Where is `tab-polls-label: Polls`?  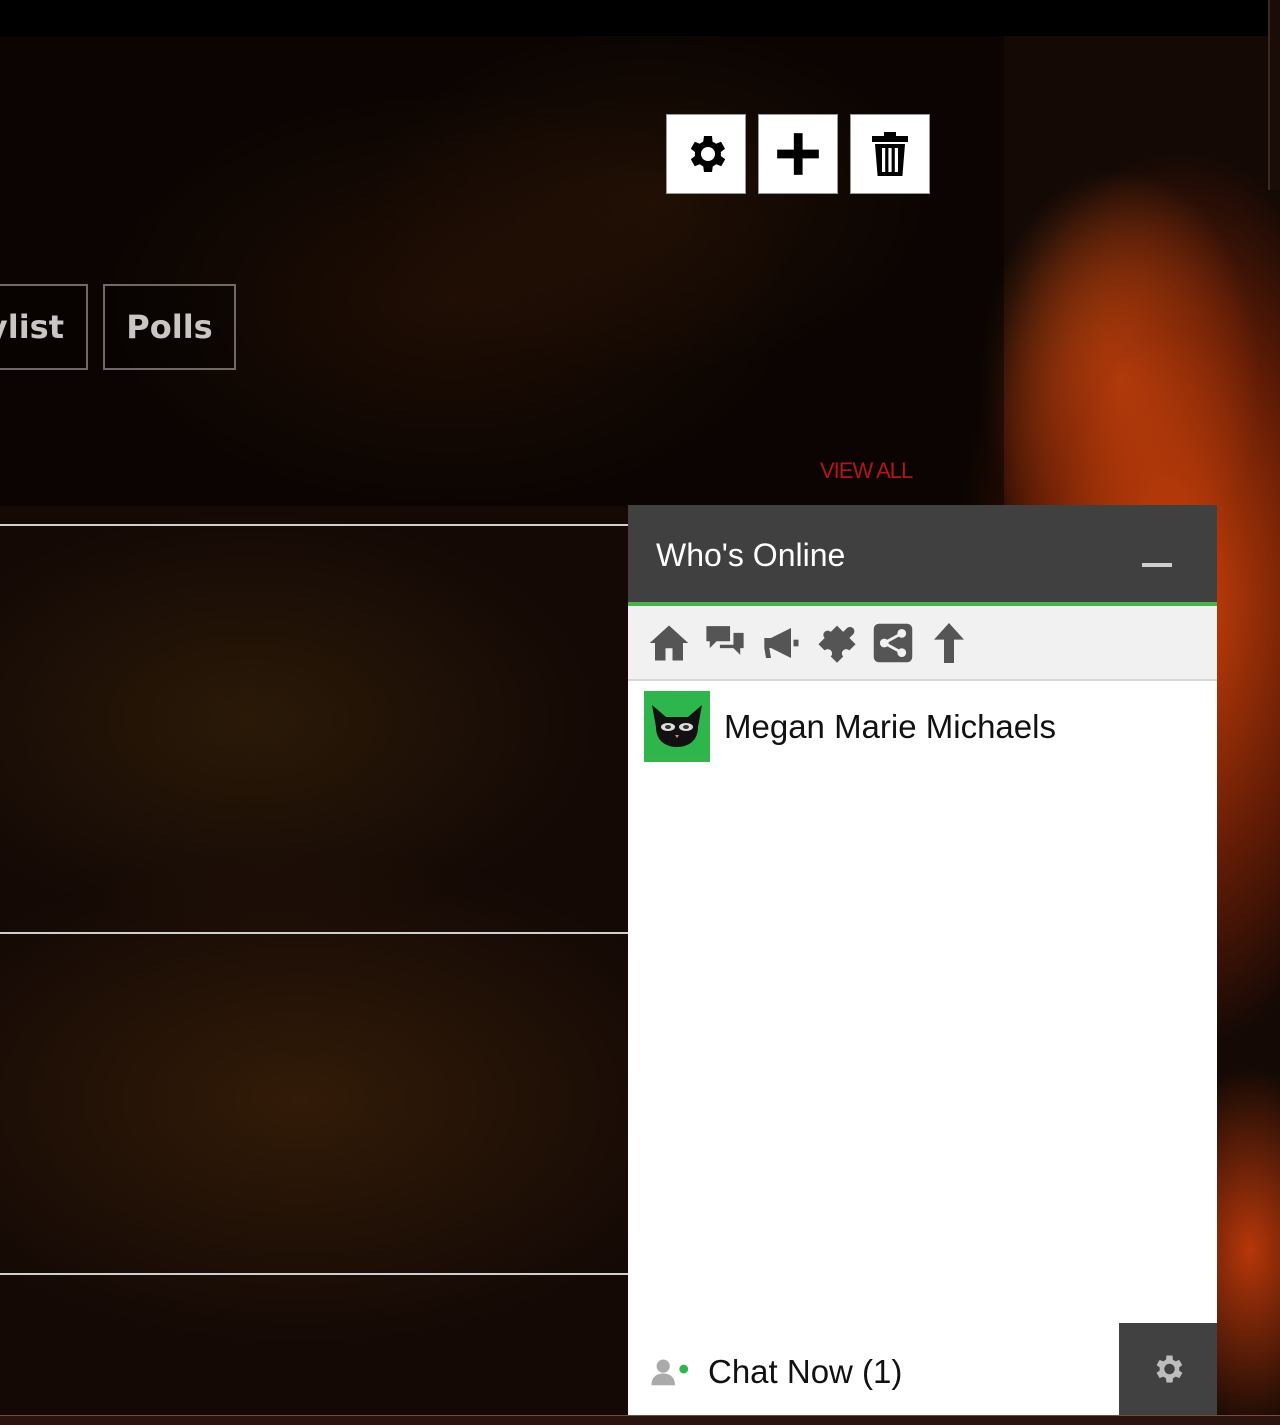
tab-polls-label: Polls is located at coordinates (169, 327).